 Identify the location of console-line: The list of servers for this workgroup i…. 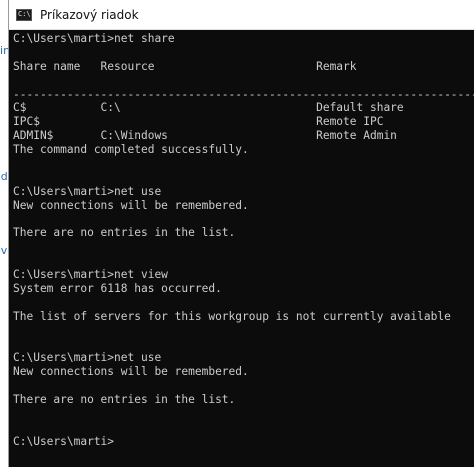
(232, 316).